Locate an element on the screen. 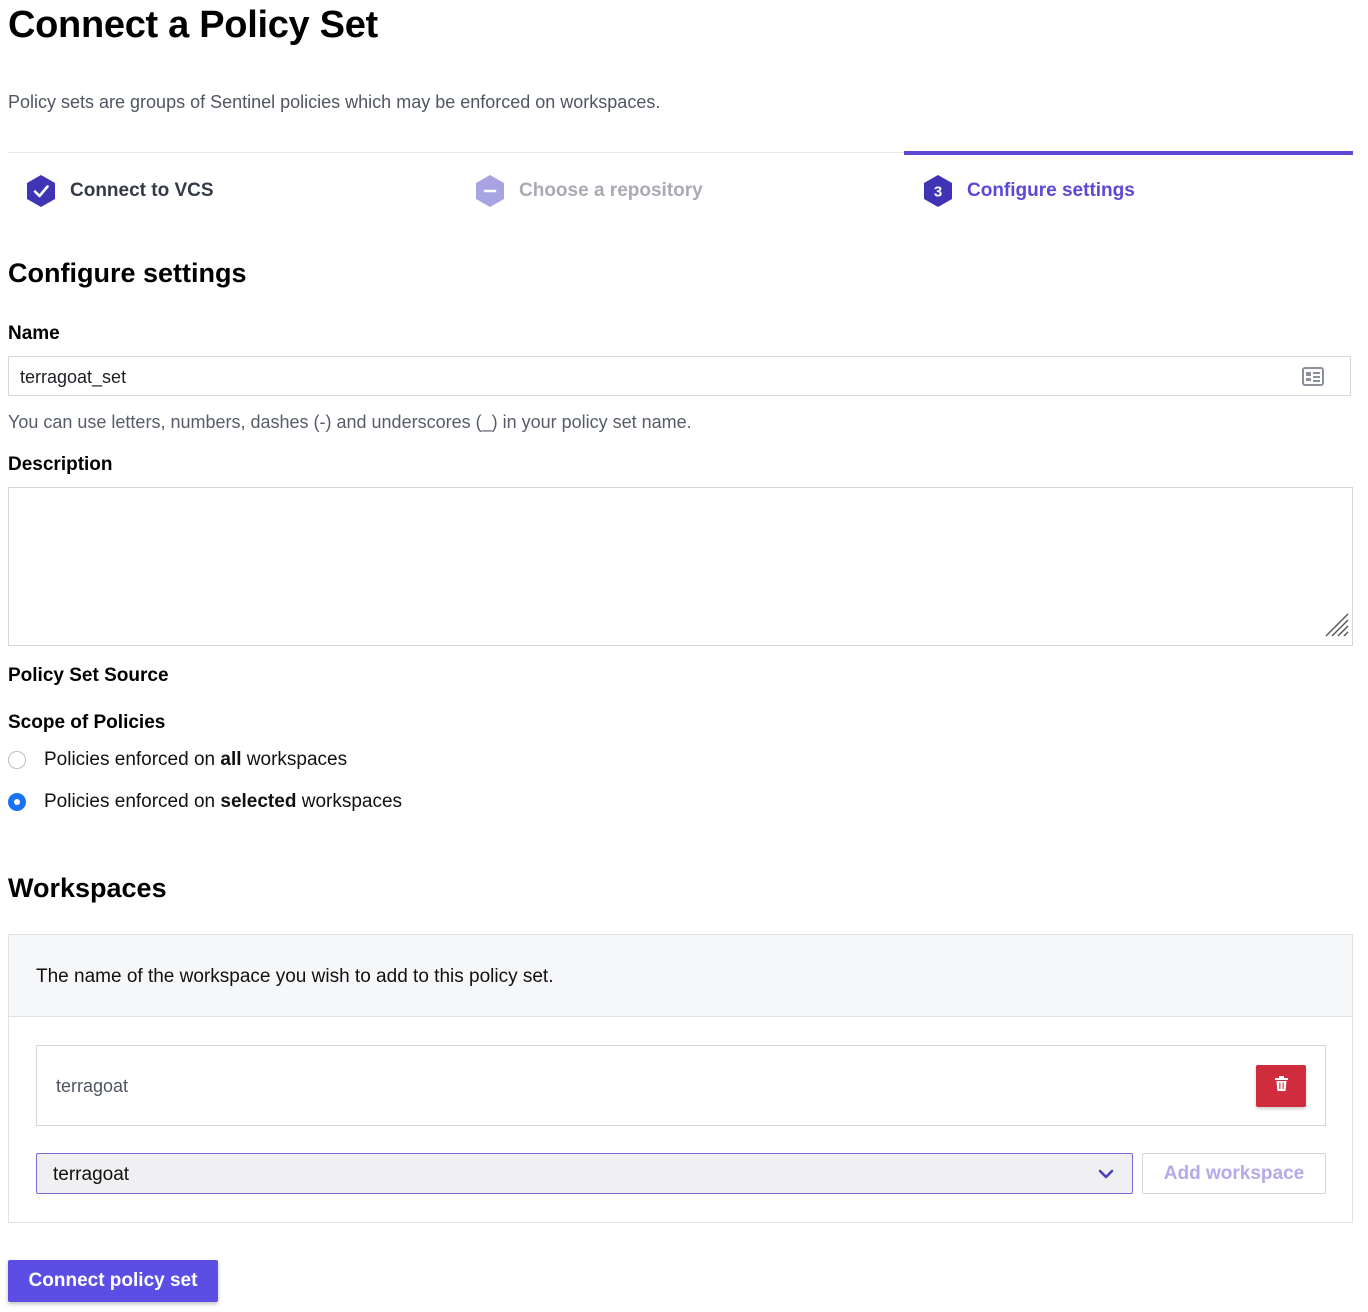 The height and width of the screenshot is (1312, 1368). delete-workspace-button is located at coordinates (1281, 1086).